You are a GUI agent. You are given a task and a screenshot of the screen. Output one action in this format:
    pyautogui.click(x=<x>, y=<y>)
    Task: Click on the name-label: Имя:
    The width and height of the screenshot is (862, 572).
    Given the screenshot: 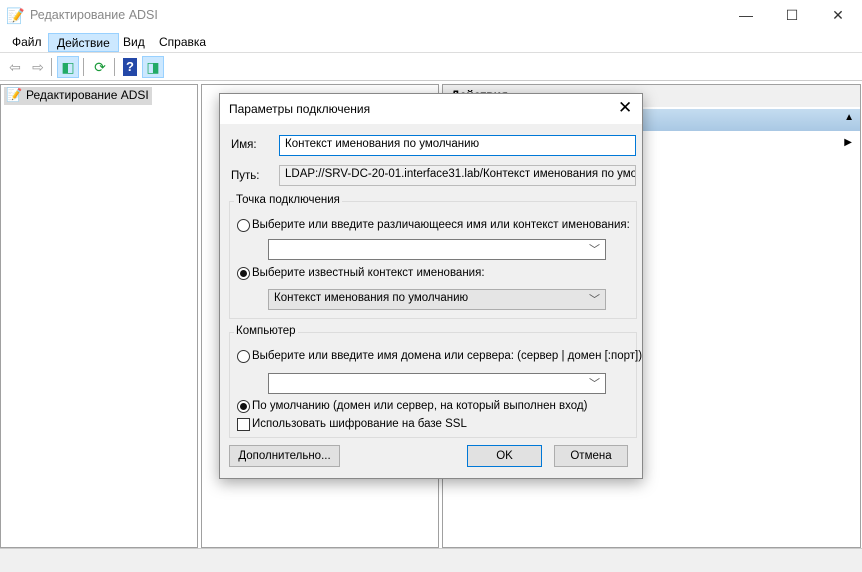 What is the action you would take?
    pyautogui.click(x=244, y=145)
    